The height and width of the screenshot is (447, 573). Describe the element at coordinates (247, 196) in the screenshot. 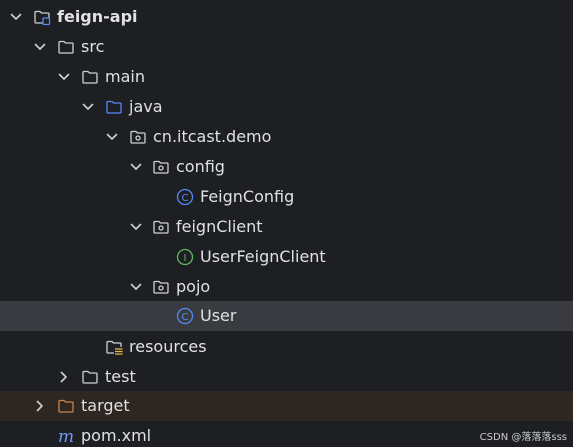

I see `tree-label-feign-config: FeignConfig` at that location.